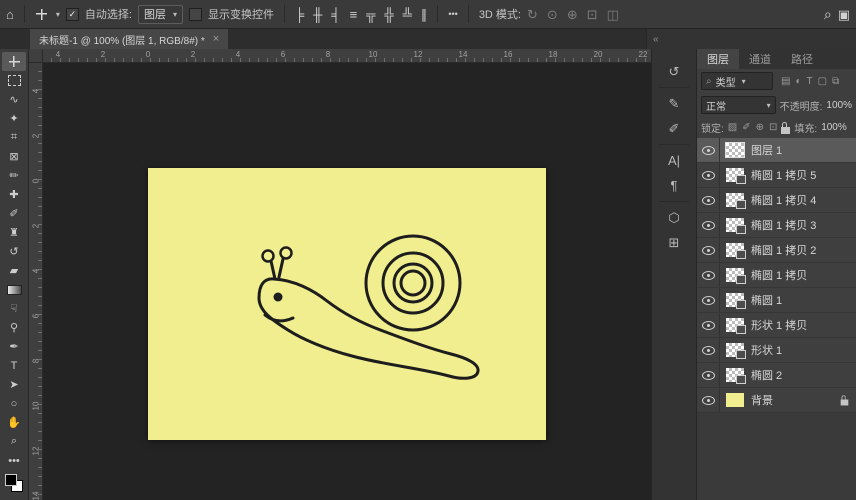 The image size is (856, 500). Describe the element at coordinates (14, 365) in the screenshot. I see `type-tool: T` at that location.